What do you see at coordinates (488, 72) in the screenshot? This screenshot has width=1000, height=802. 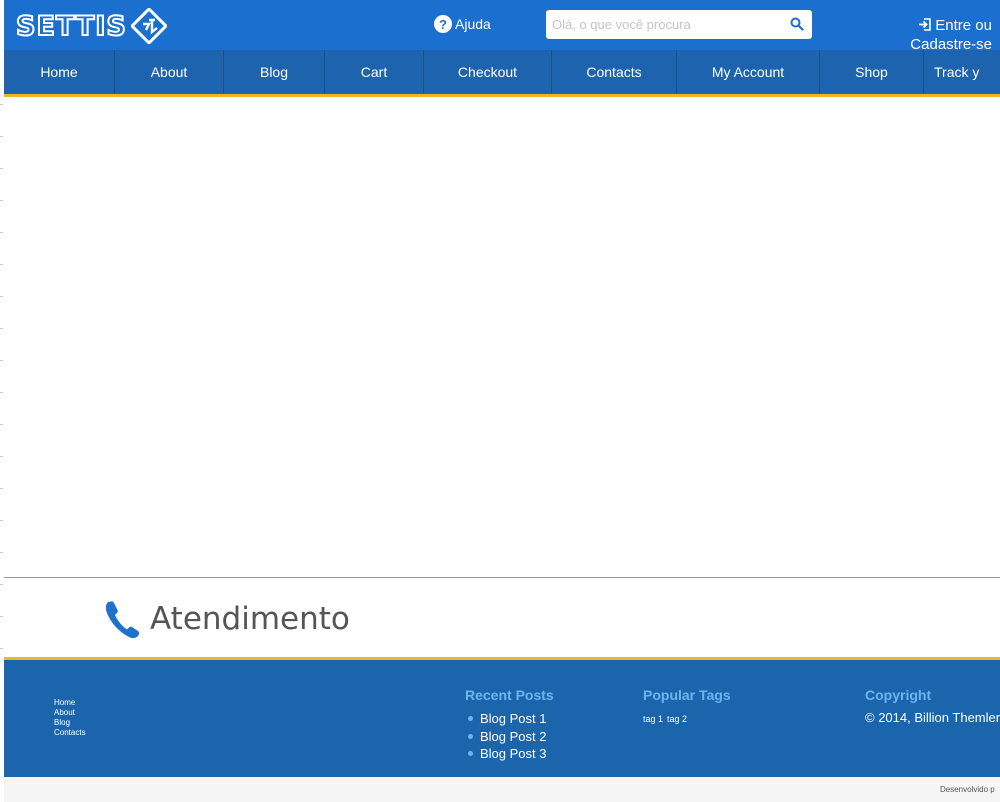 I see `nav-item-checkout: Checkout` at bounding box center [488, 72].